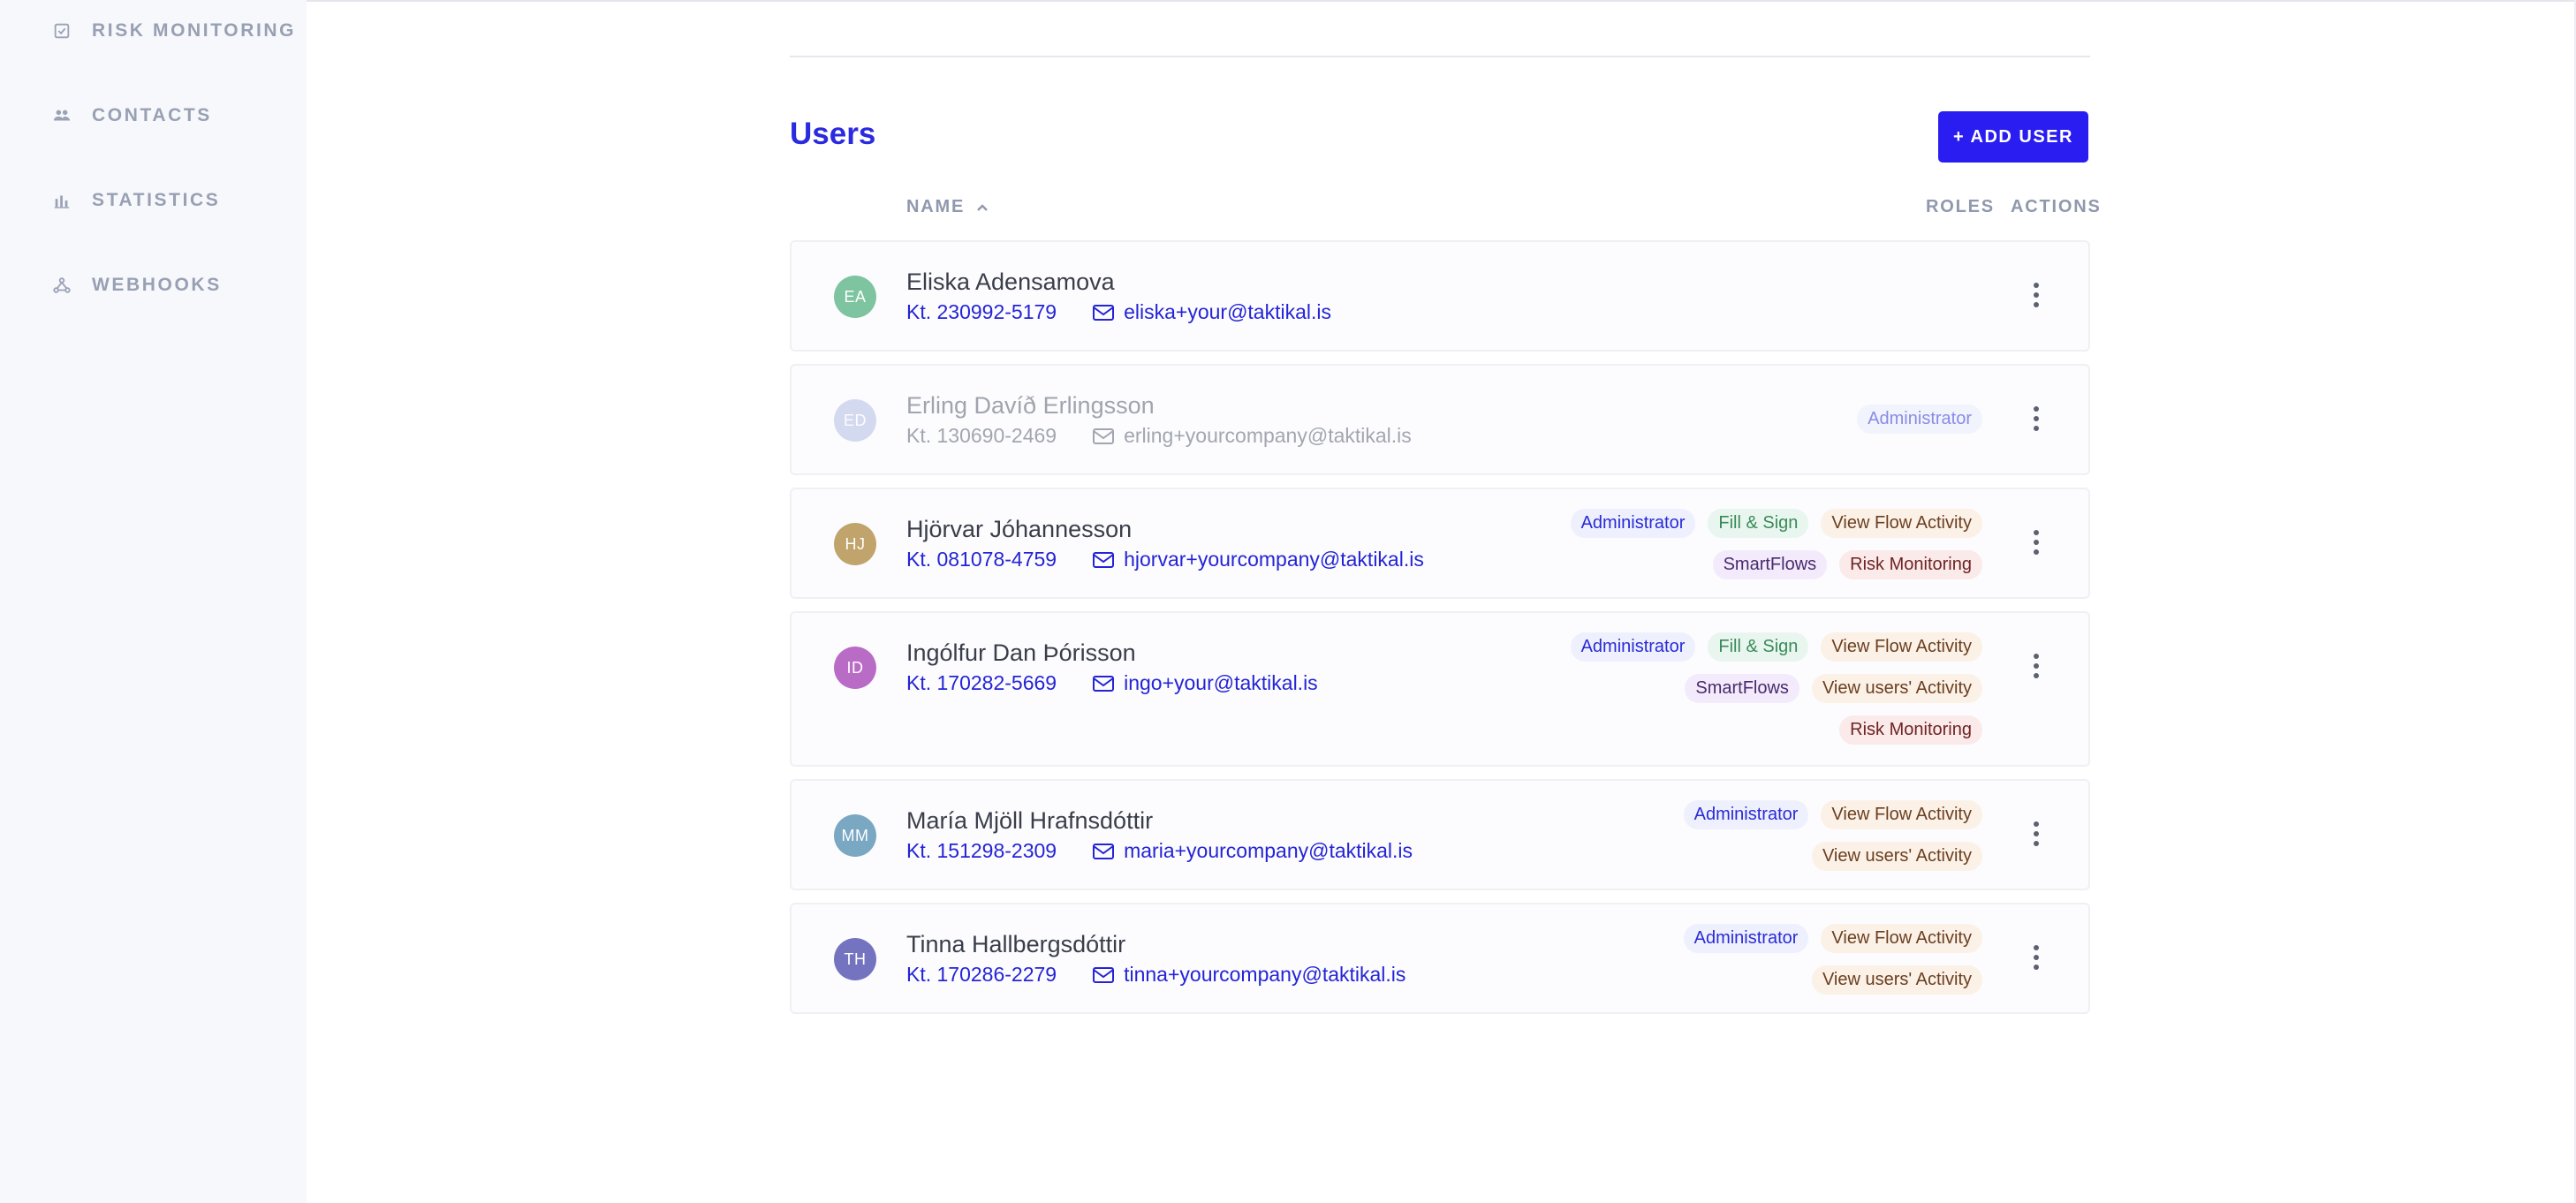 The height and width of the screenshot is (1203, 2576). What do you see at coordinates (855, 420) in the screenshot?
I see `avatar: ED` at bounding box center [855, 420].